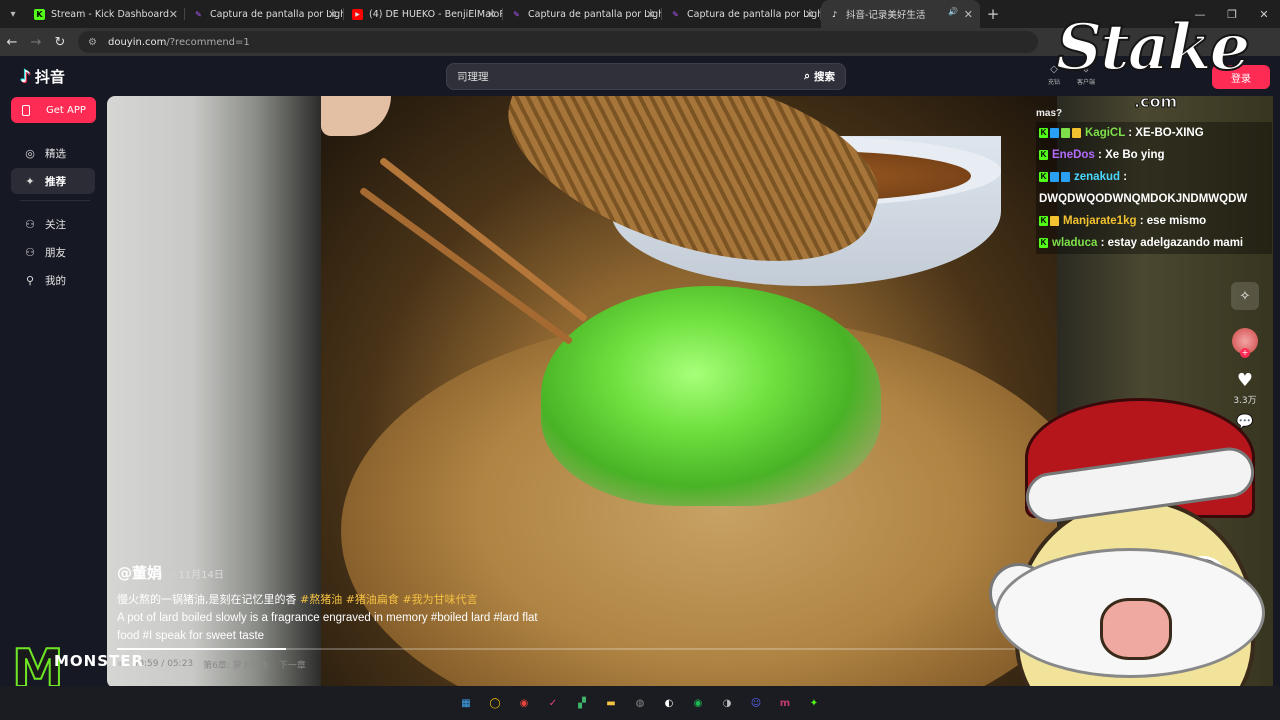  What do you see at coordinates (55, 224) in the screenshot?
I see `sidebar-item-label: 关注` at bounding box center [55, 224].